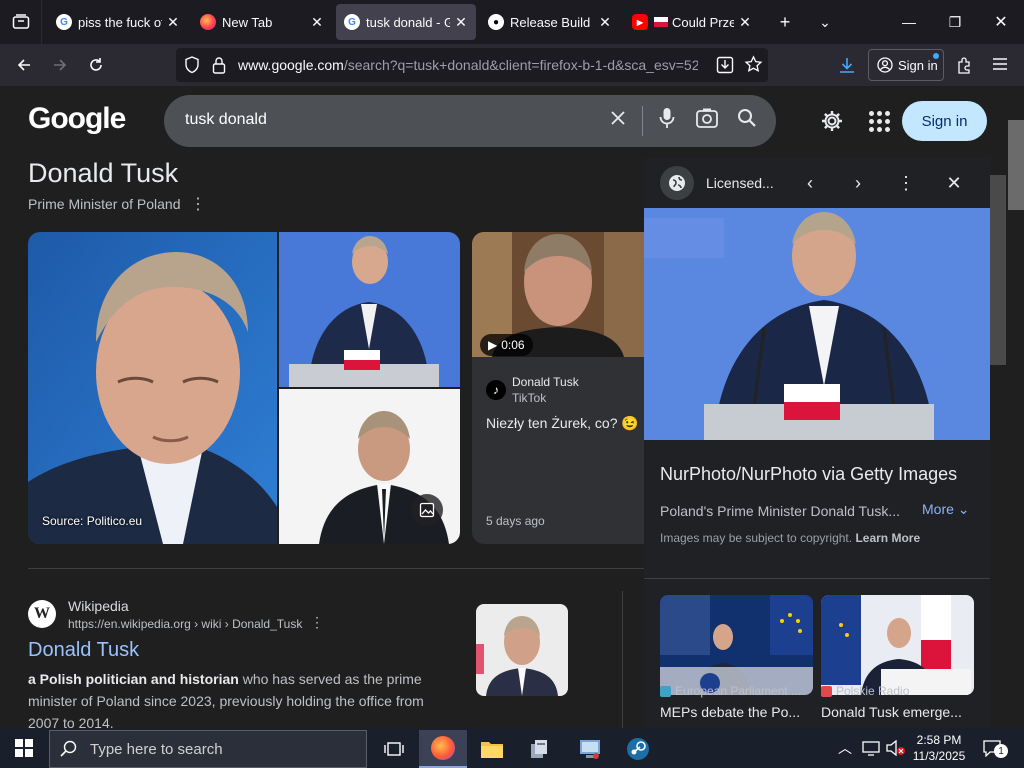 Image resolution: width=1024 pixels, height=768 pixels. I want to click on tab-title: piss the fuck off, so click(120, 22).